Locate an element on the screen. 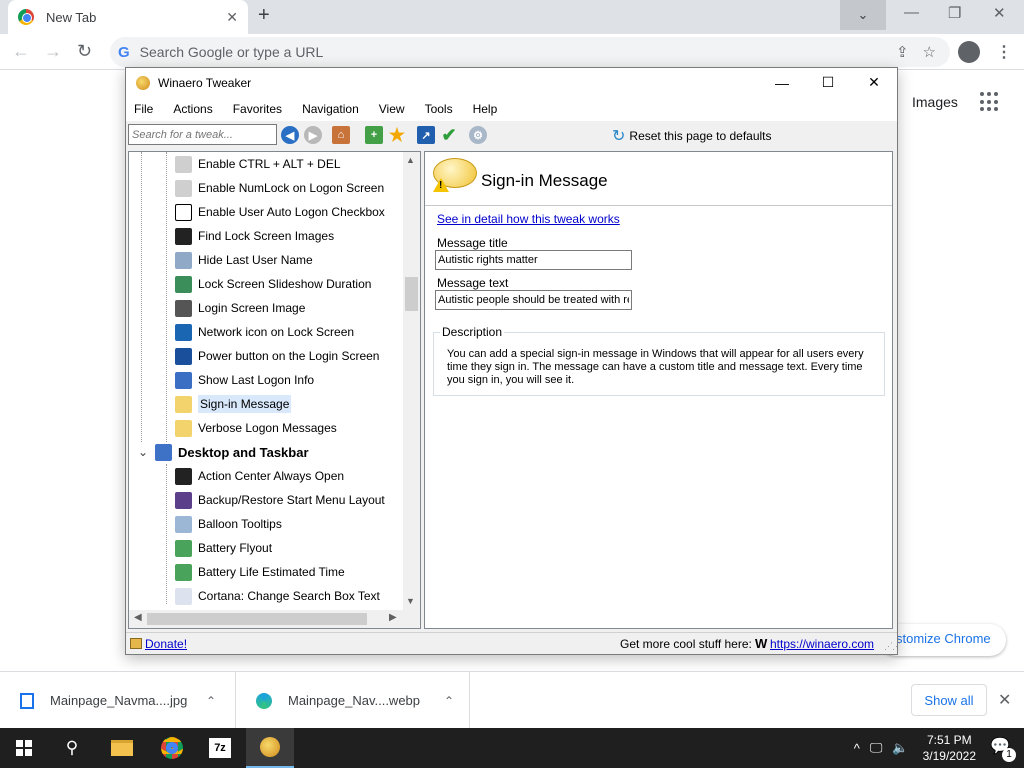 This screenshot has width=1024, height=768. message-title-input is located at coordinates (533, 260).